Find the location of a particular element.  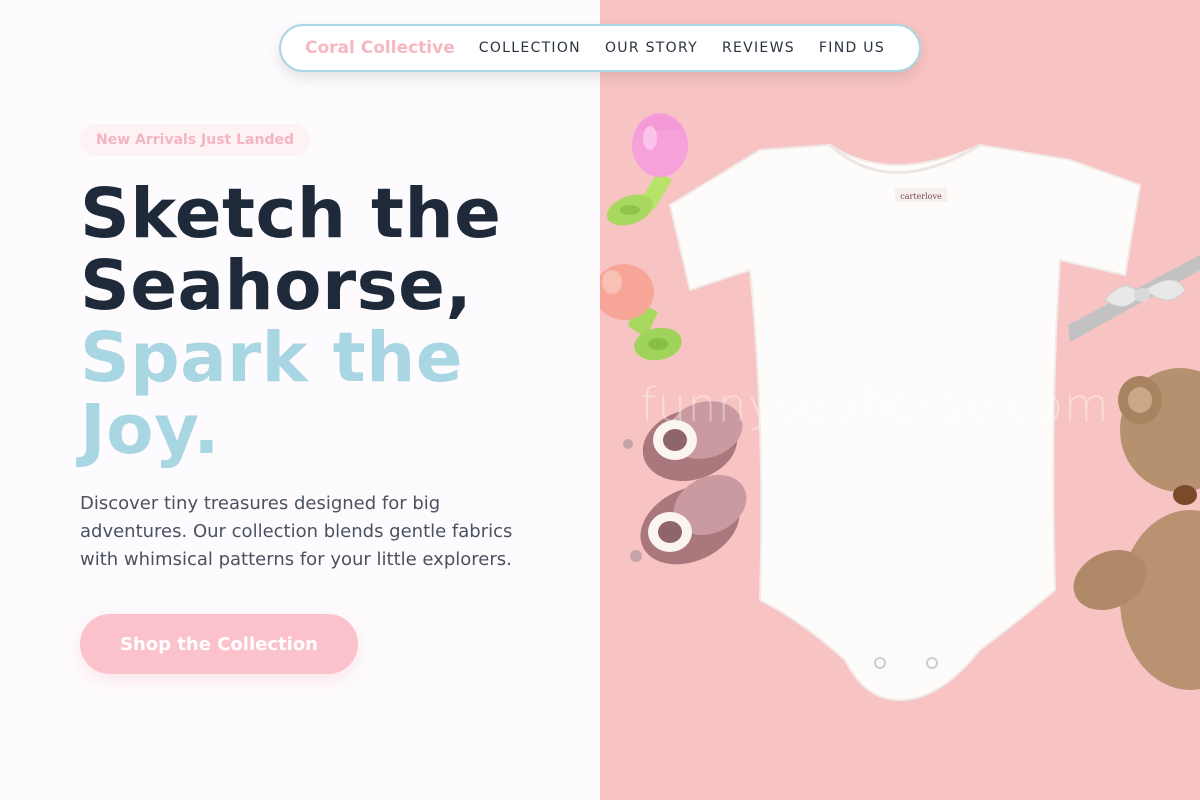

bow-headband-icon is located at coordinates (1134, 298).